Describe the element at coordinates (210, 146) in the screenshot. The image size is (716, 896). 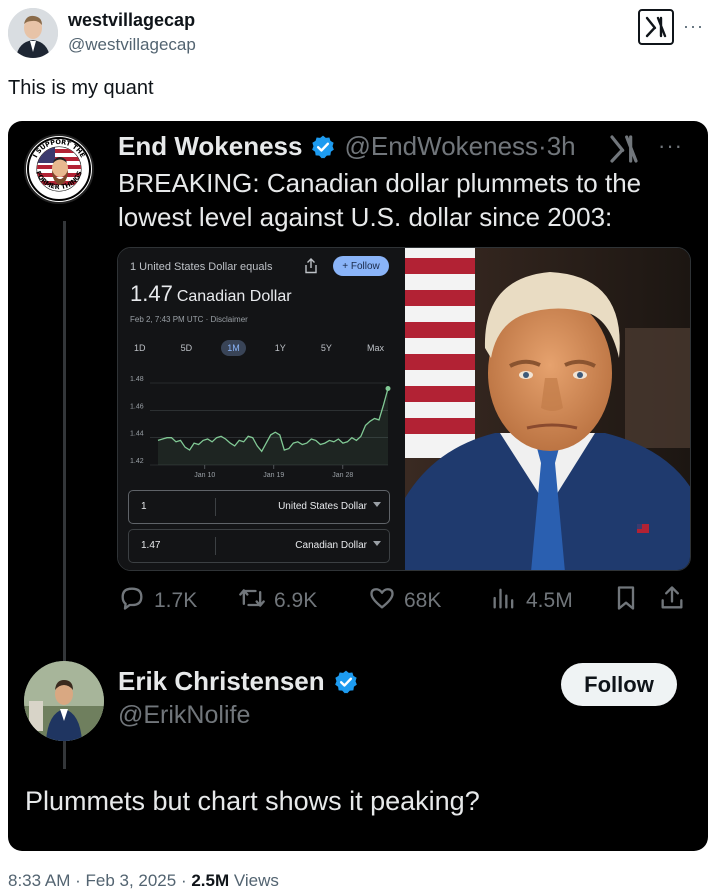
I see `display-name: End Wokeness` at that location.